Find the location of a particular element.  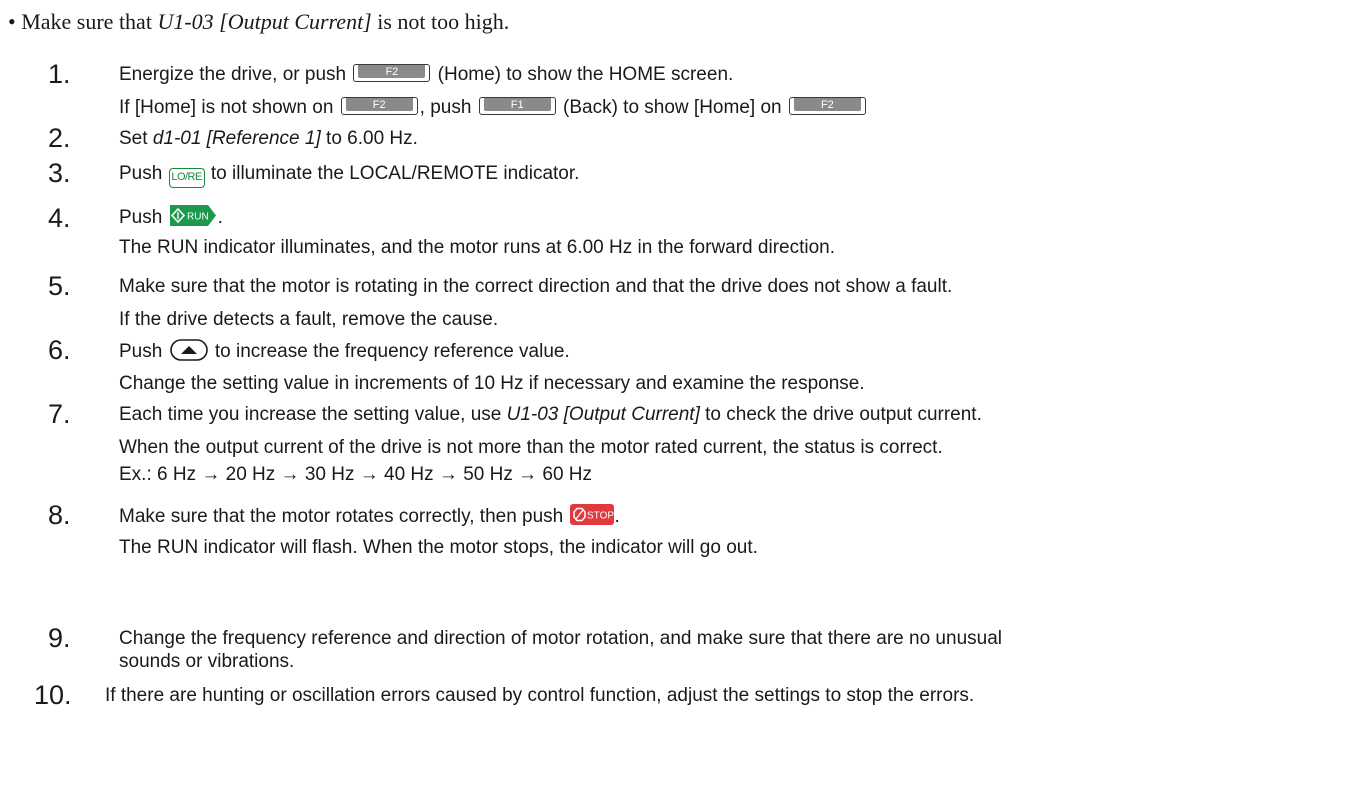

step-number: 8. is located at coordinates (59, 515).